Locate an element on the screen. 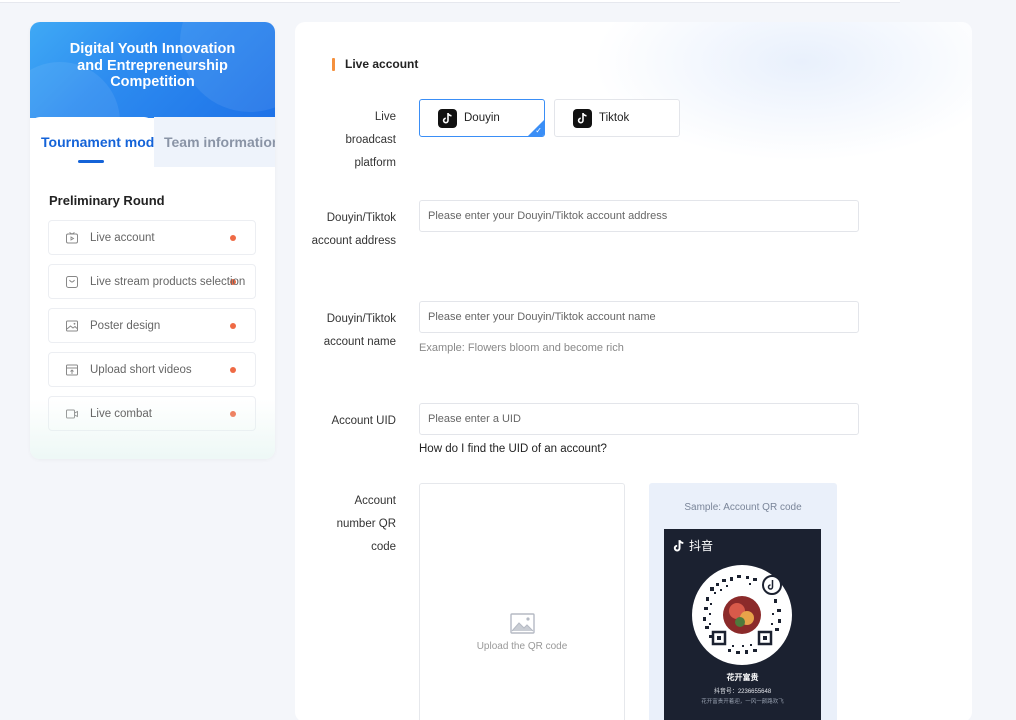  platform-option-tiktok: Tiktok is located at coordinates (617, 118).